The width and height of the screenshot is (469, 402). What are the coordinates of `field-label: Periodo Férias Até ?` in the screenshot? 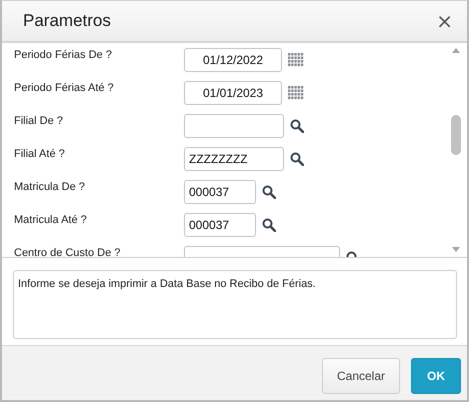 It's located at (64, 88).